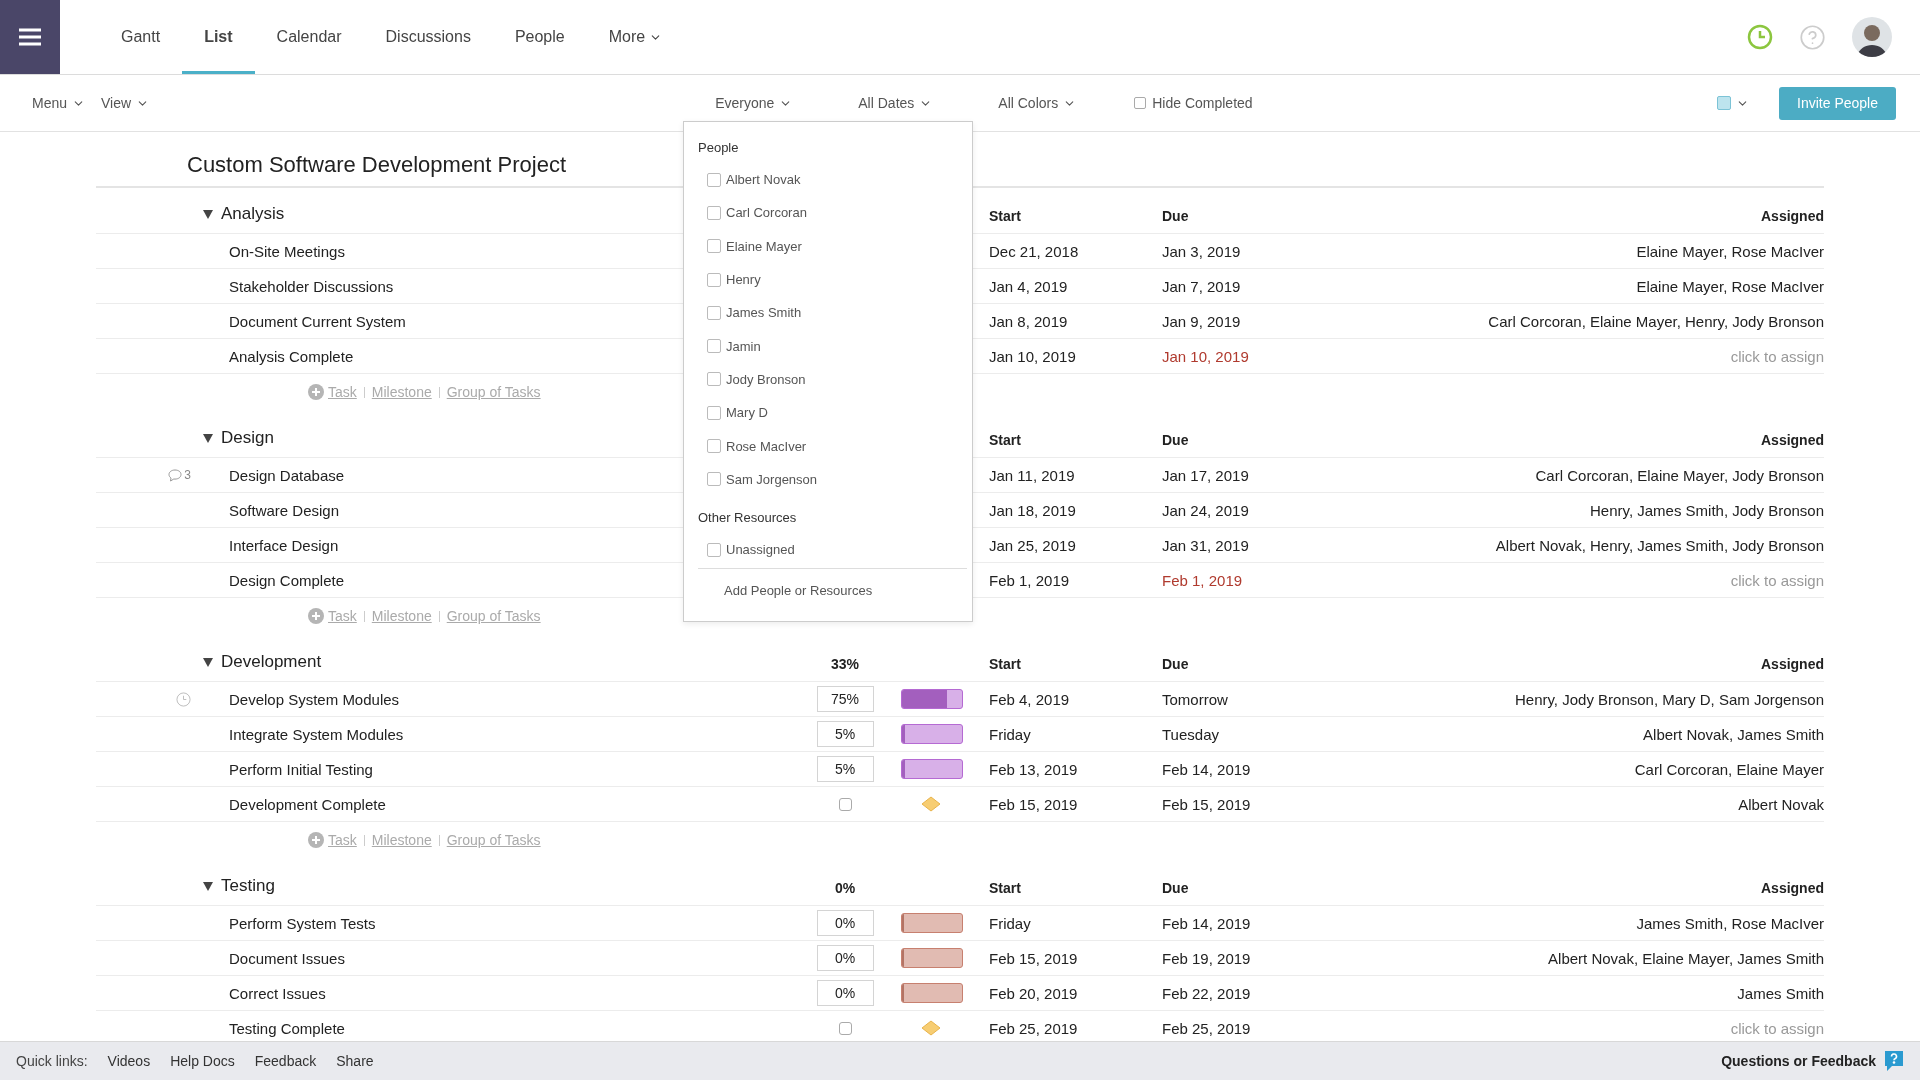 The height and width of the screenshot is (1080, 1920). What do you see at coordinates (1872, 37) in the screenshot?
I see `user-avatar` at bounding box center [1872, 37].